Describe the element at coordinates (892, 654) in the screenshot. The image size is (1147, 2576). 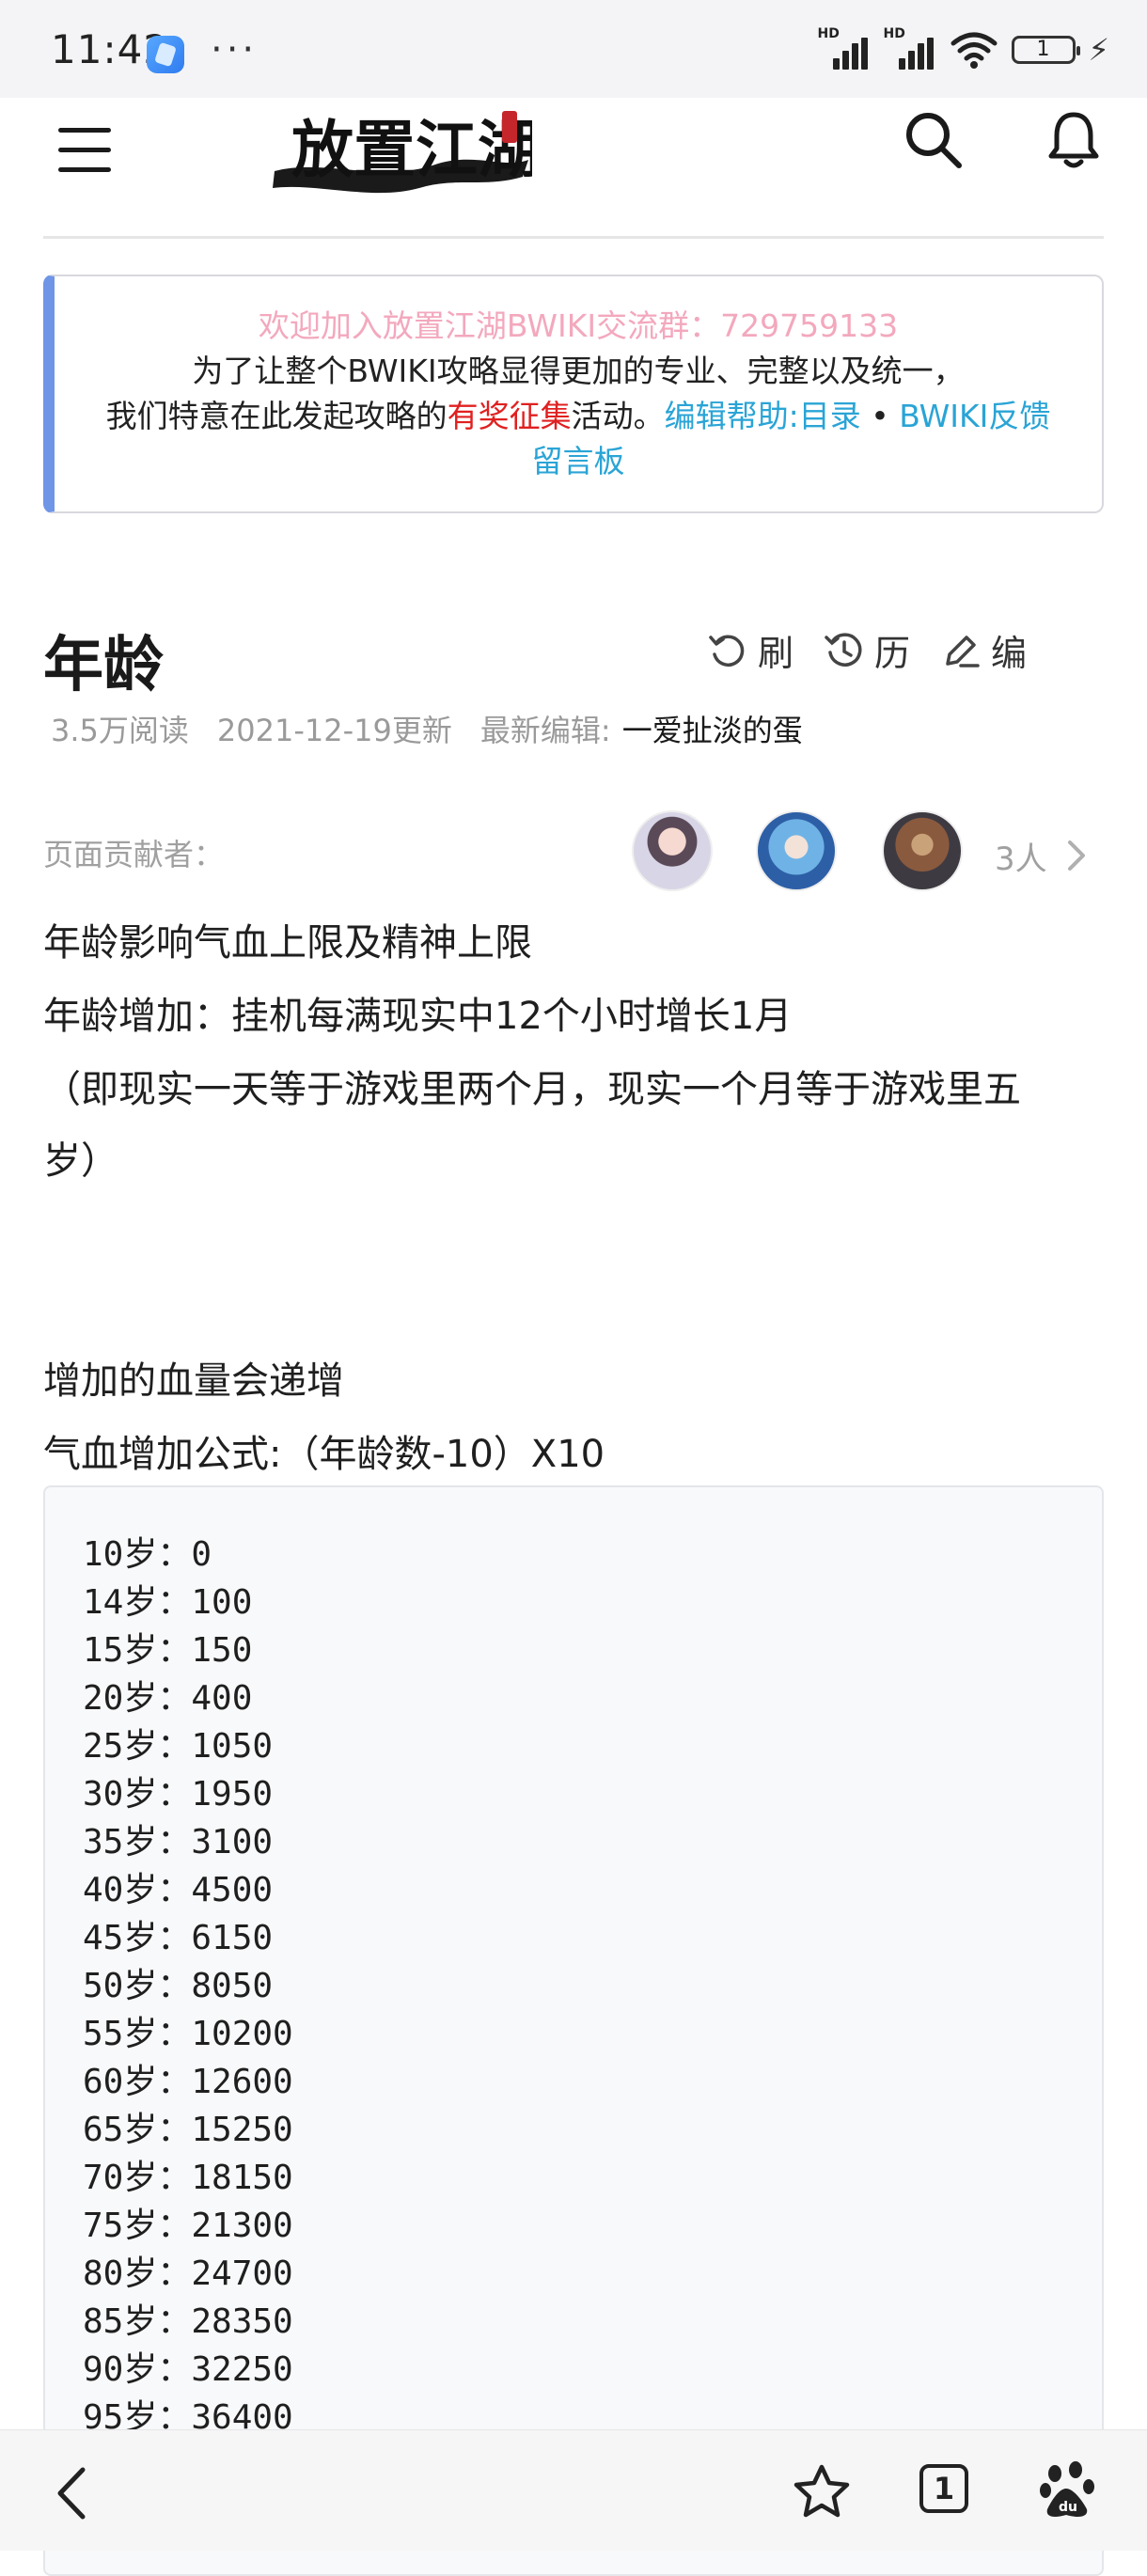
I see `history-label: 历` at that location.